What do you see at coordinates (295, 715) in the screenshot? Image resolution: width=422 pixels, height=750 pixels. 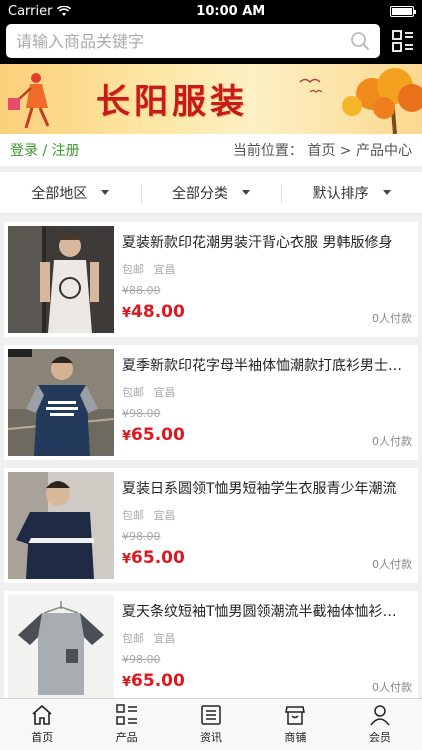 I see `shop-icon` at bounding box center [295, 715].